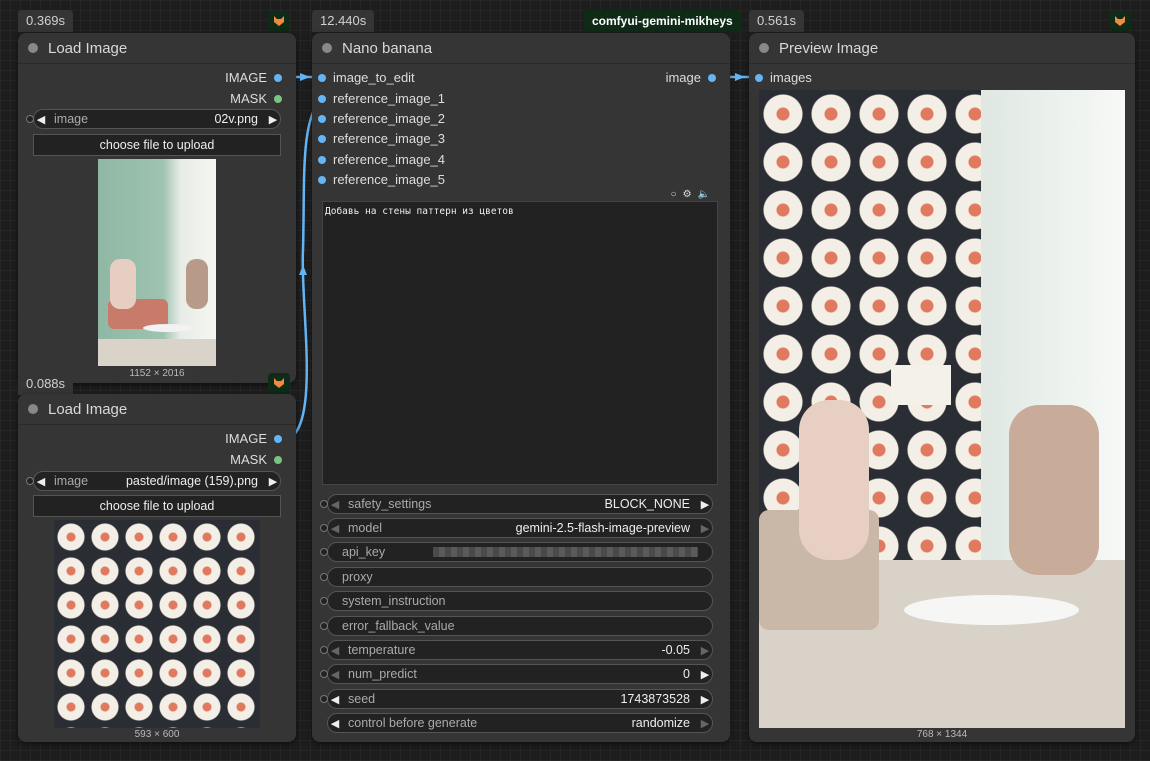  What do you see at coordinates (1120, 21) in the screenshot?
I see `fox-icon` at bounding box center [1120, 21].